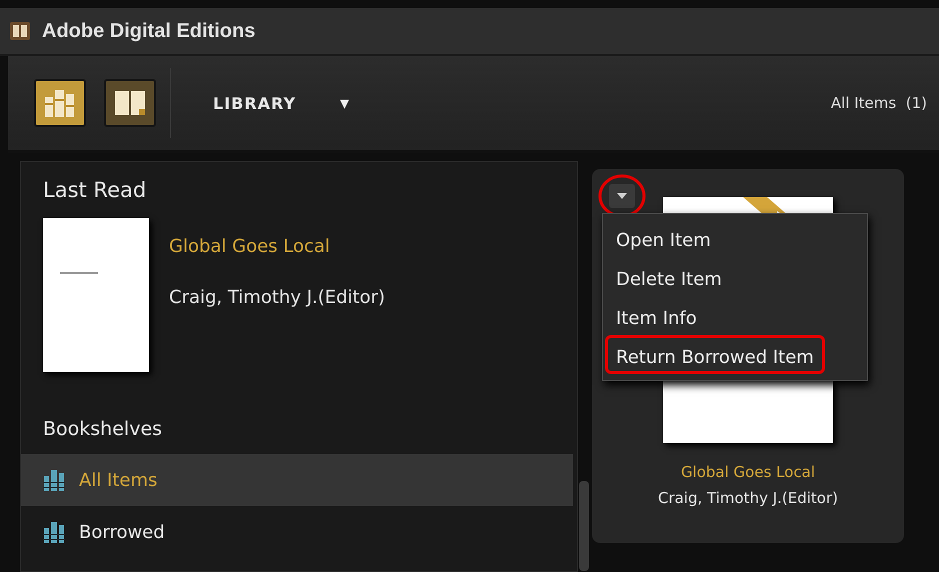 Image resolution: width=939 pixels, height=572 pixels. I want to click on bookshelves-heading: Bookshelves, so click(103, 429).